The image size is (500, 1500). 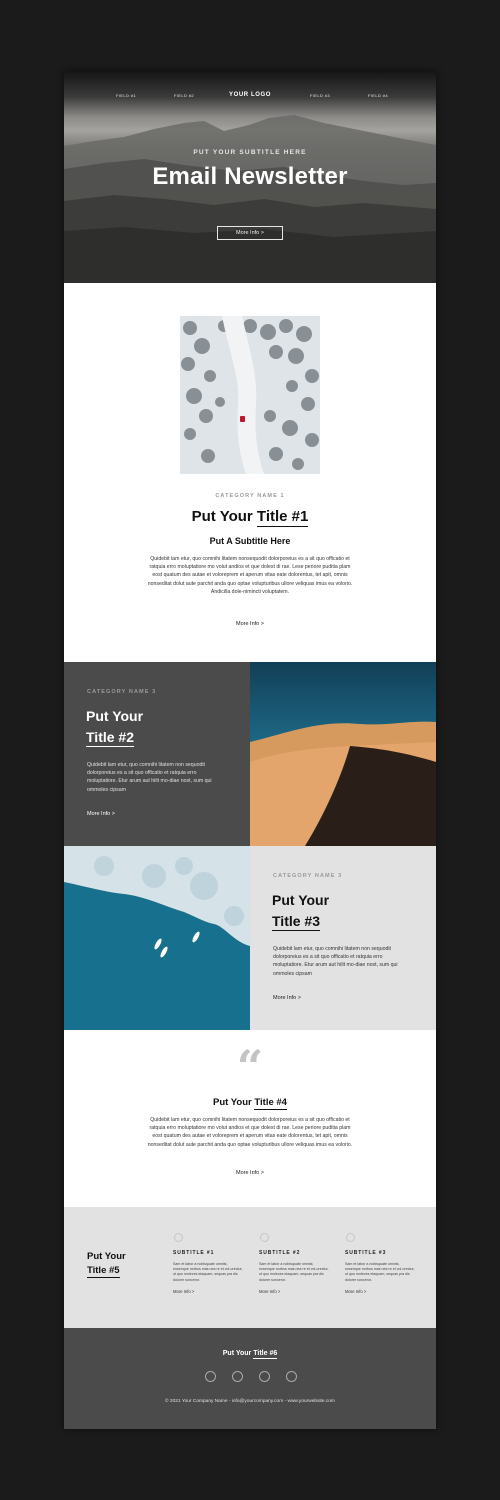 What do you see at coordinates (106, 1264) in the screenshot?
I see `section-title: Put Your Title #5` at bounding box center [106, 1264].